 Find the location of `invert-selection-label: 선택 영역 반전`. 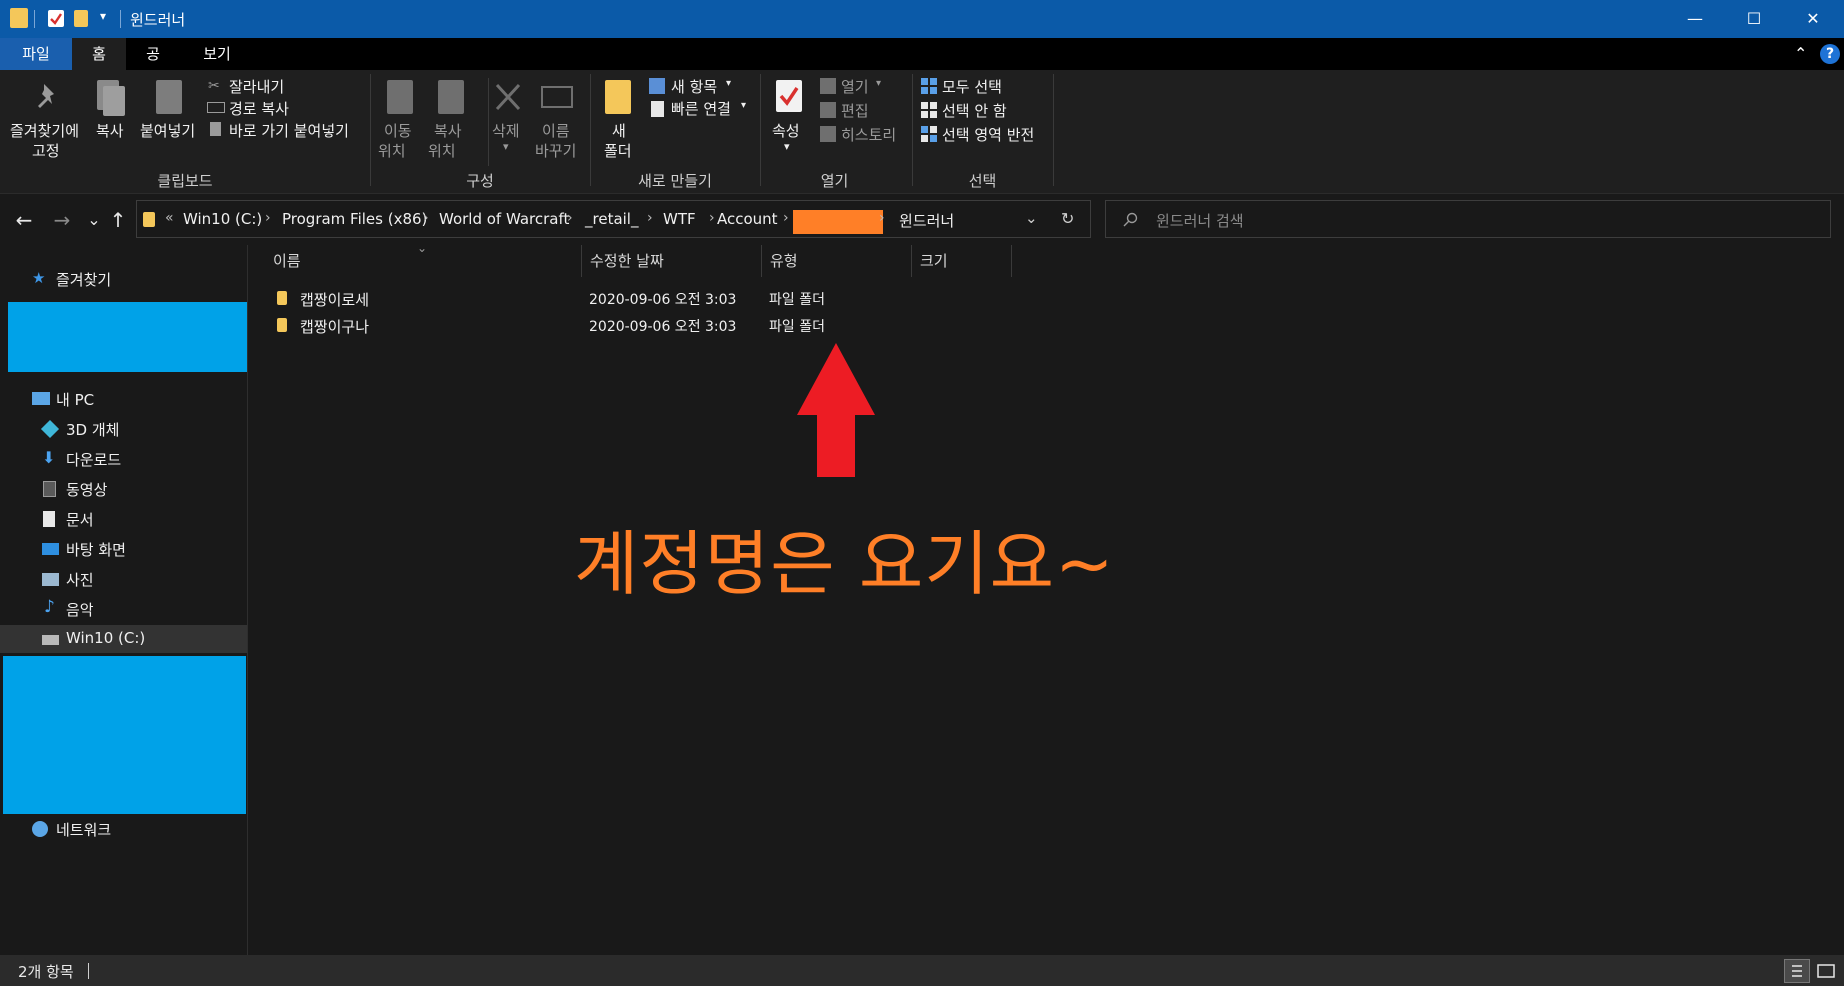

invert-selection-label: 선택 영역 반전 is located at coordinates (988, 135).